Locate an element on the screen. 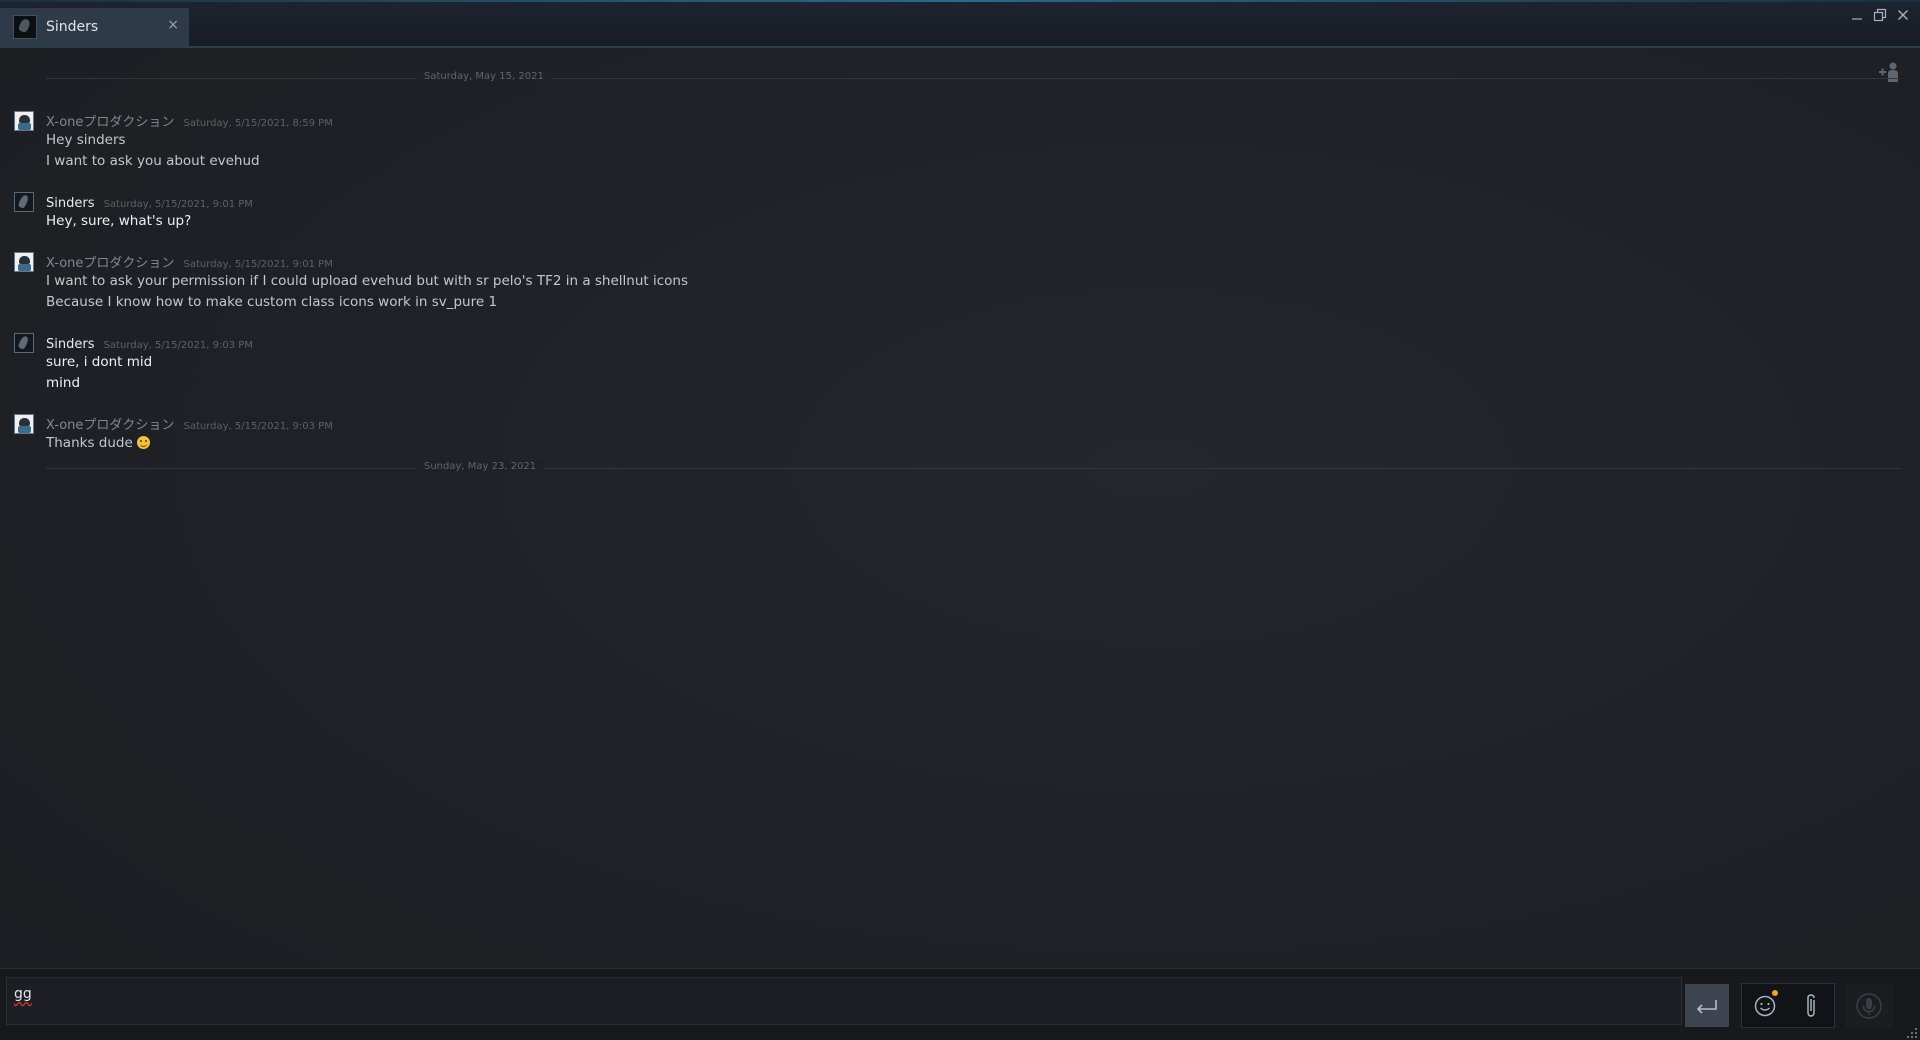  grin-emoji-icon is located at coordinates (143, 442).